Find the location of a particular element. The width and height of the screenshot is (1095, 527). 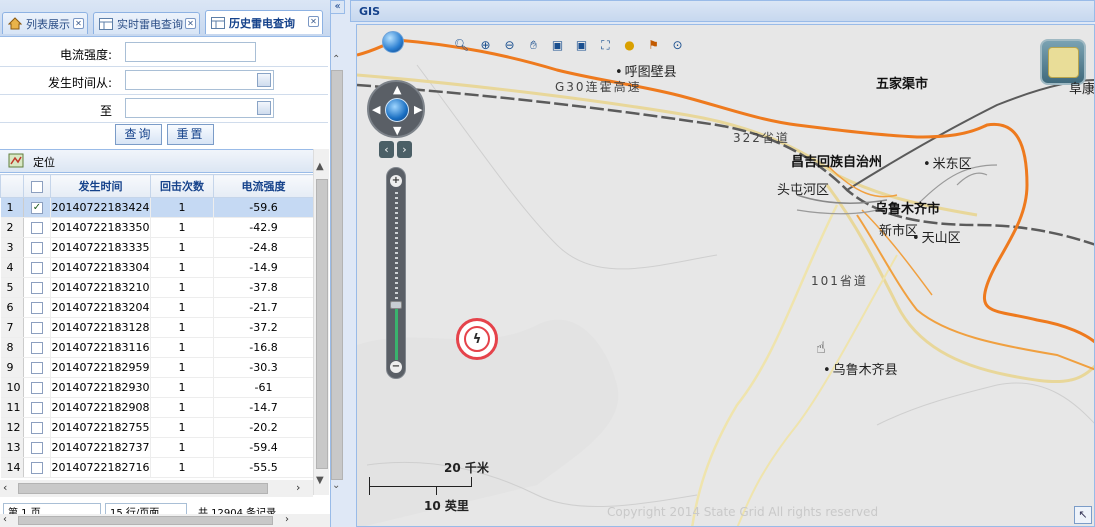

collapse-panel-button: « is located at coordinates (337, 7).